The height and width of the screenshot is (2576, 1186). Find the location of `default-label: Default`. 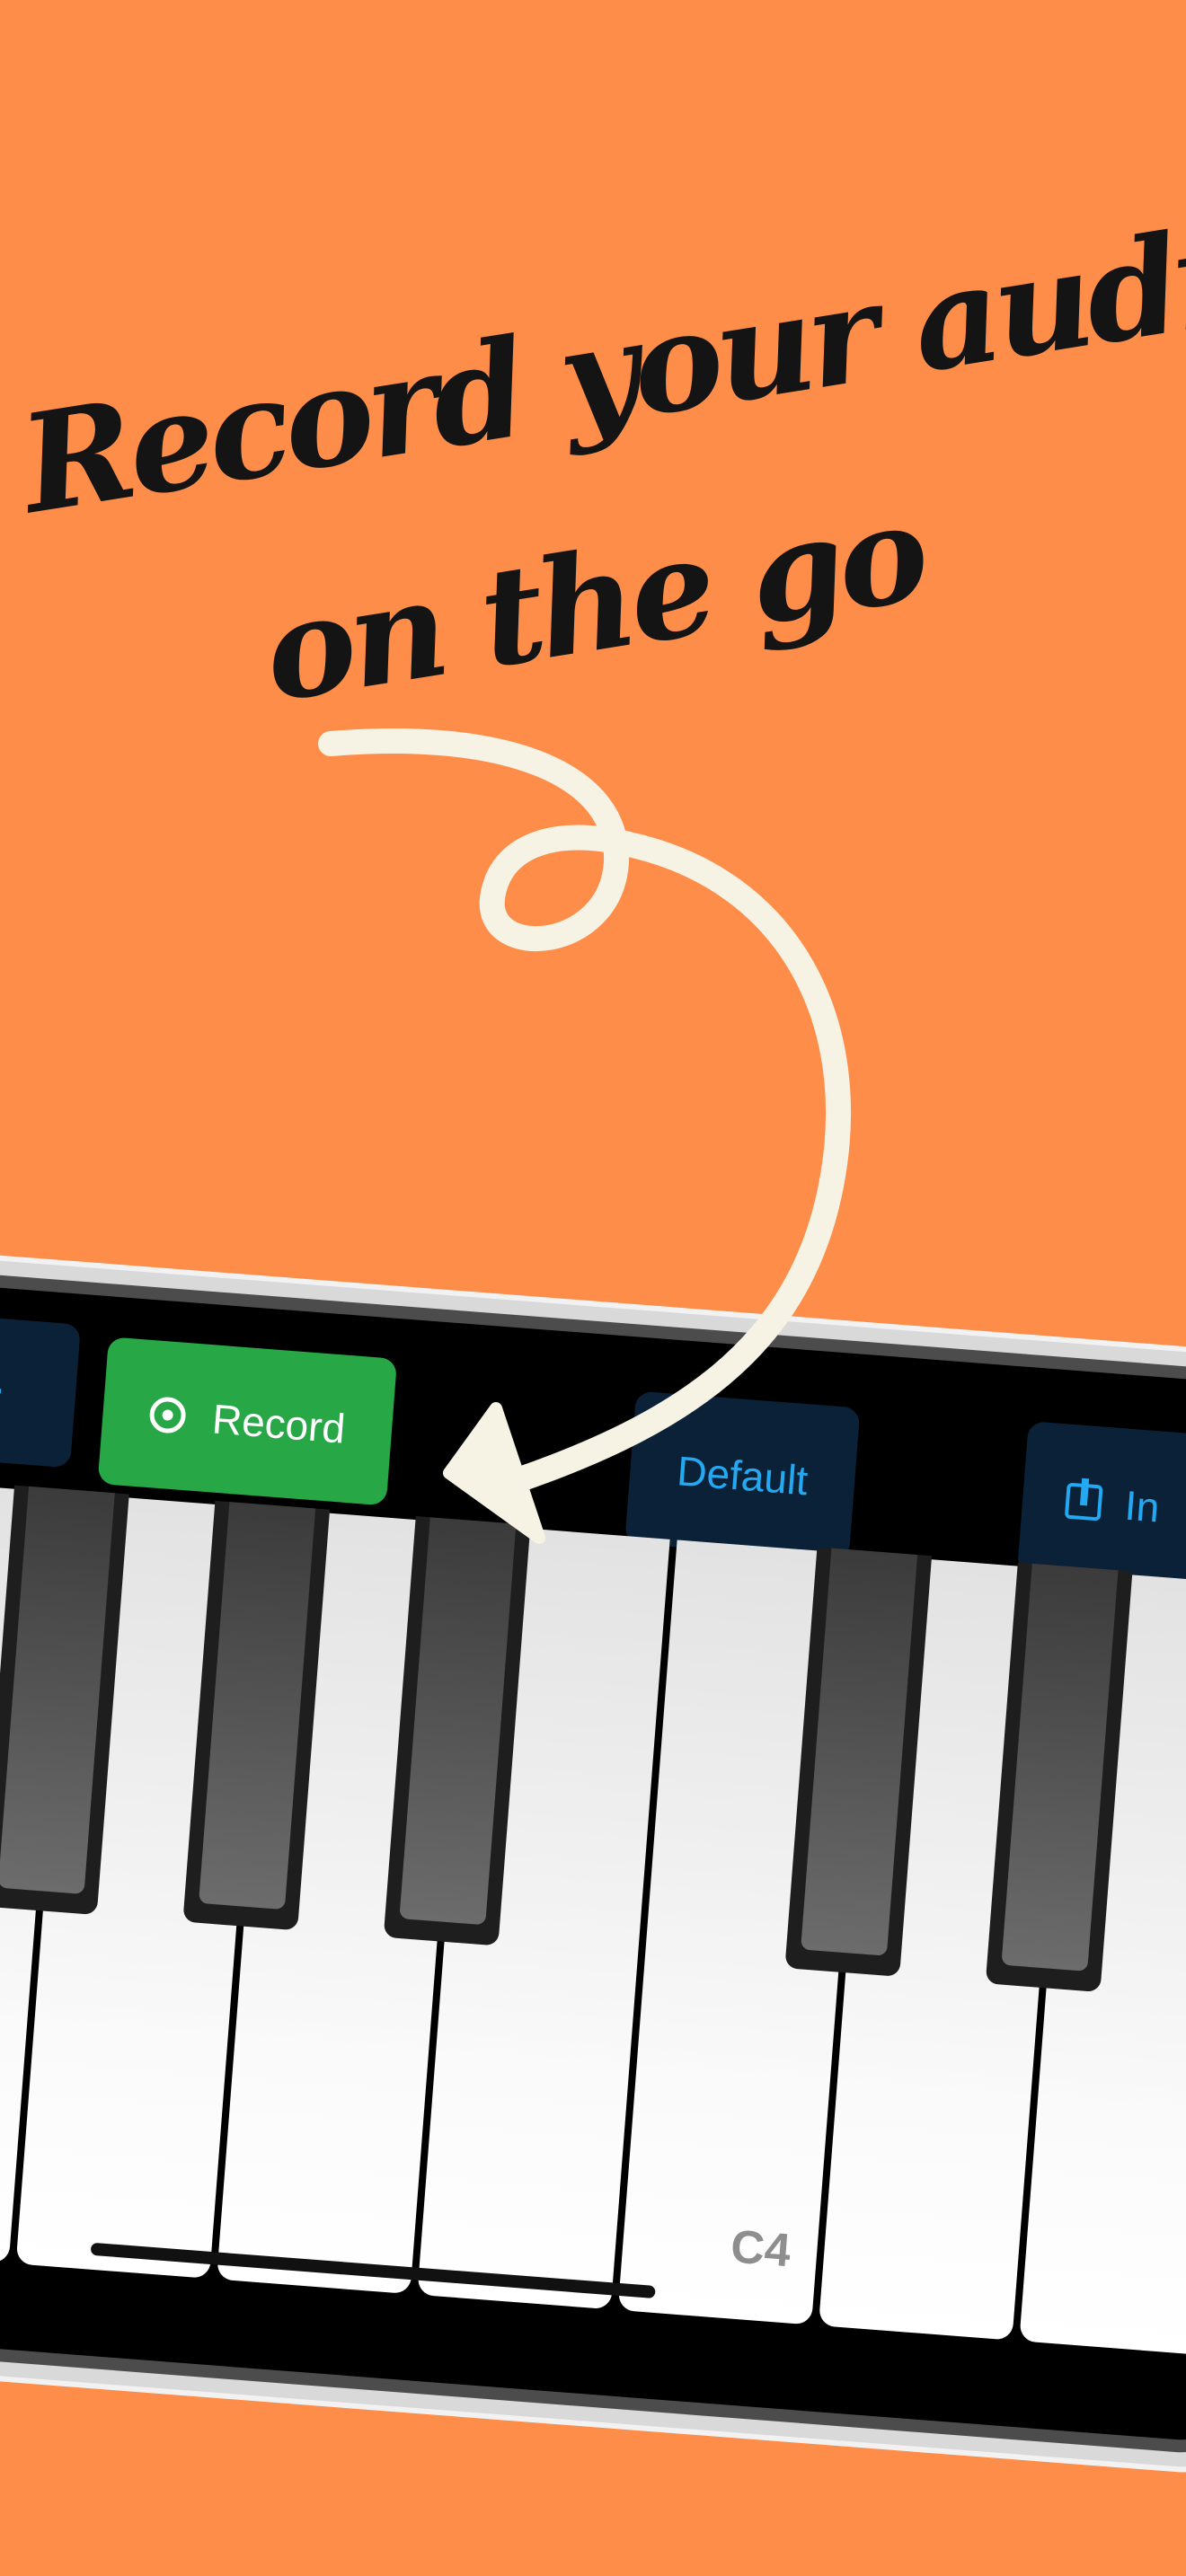

default-label: Default is located at coordinates (742, 1475).